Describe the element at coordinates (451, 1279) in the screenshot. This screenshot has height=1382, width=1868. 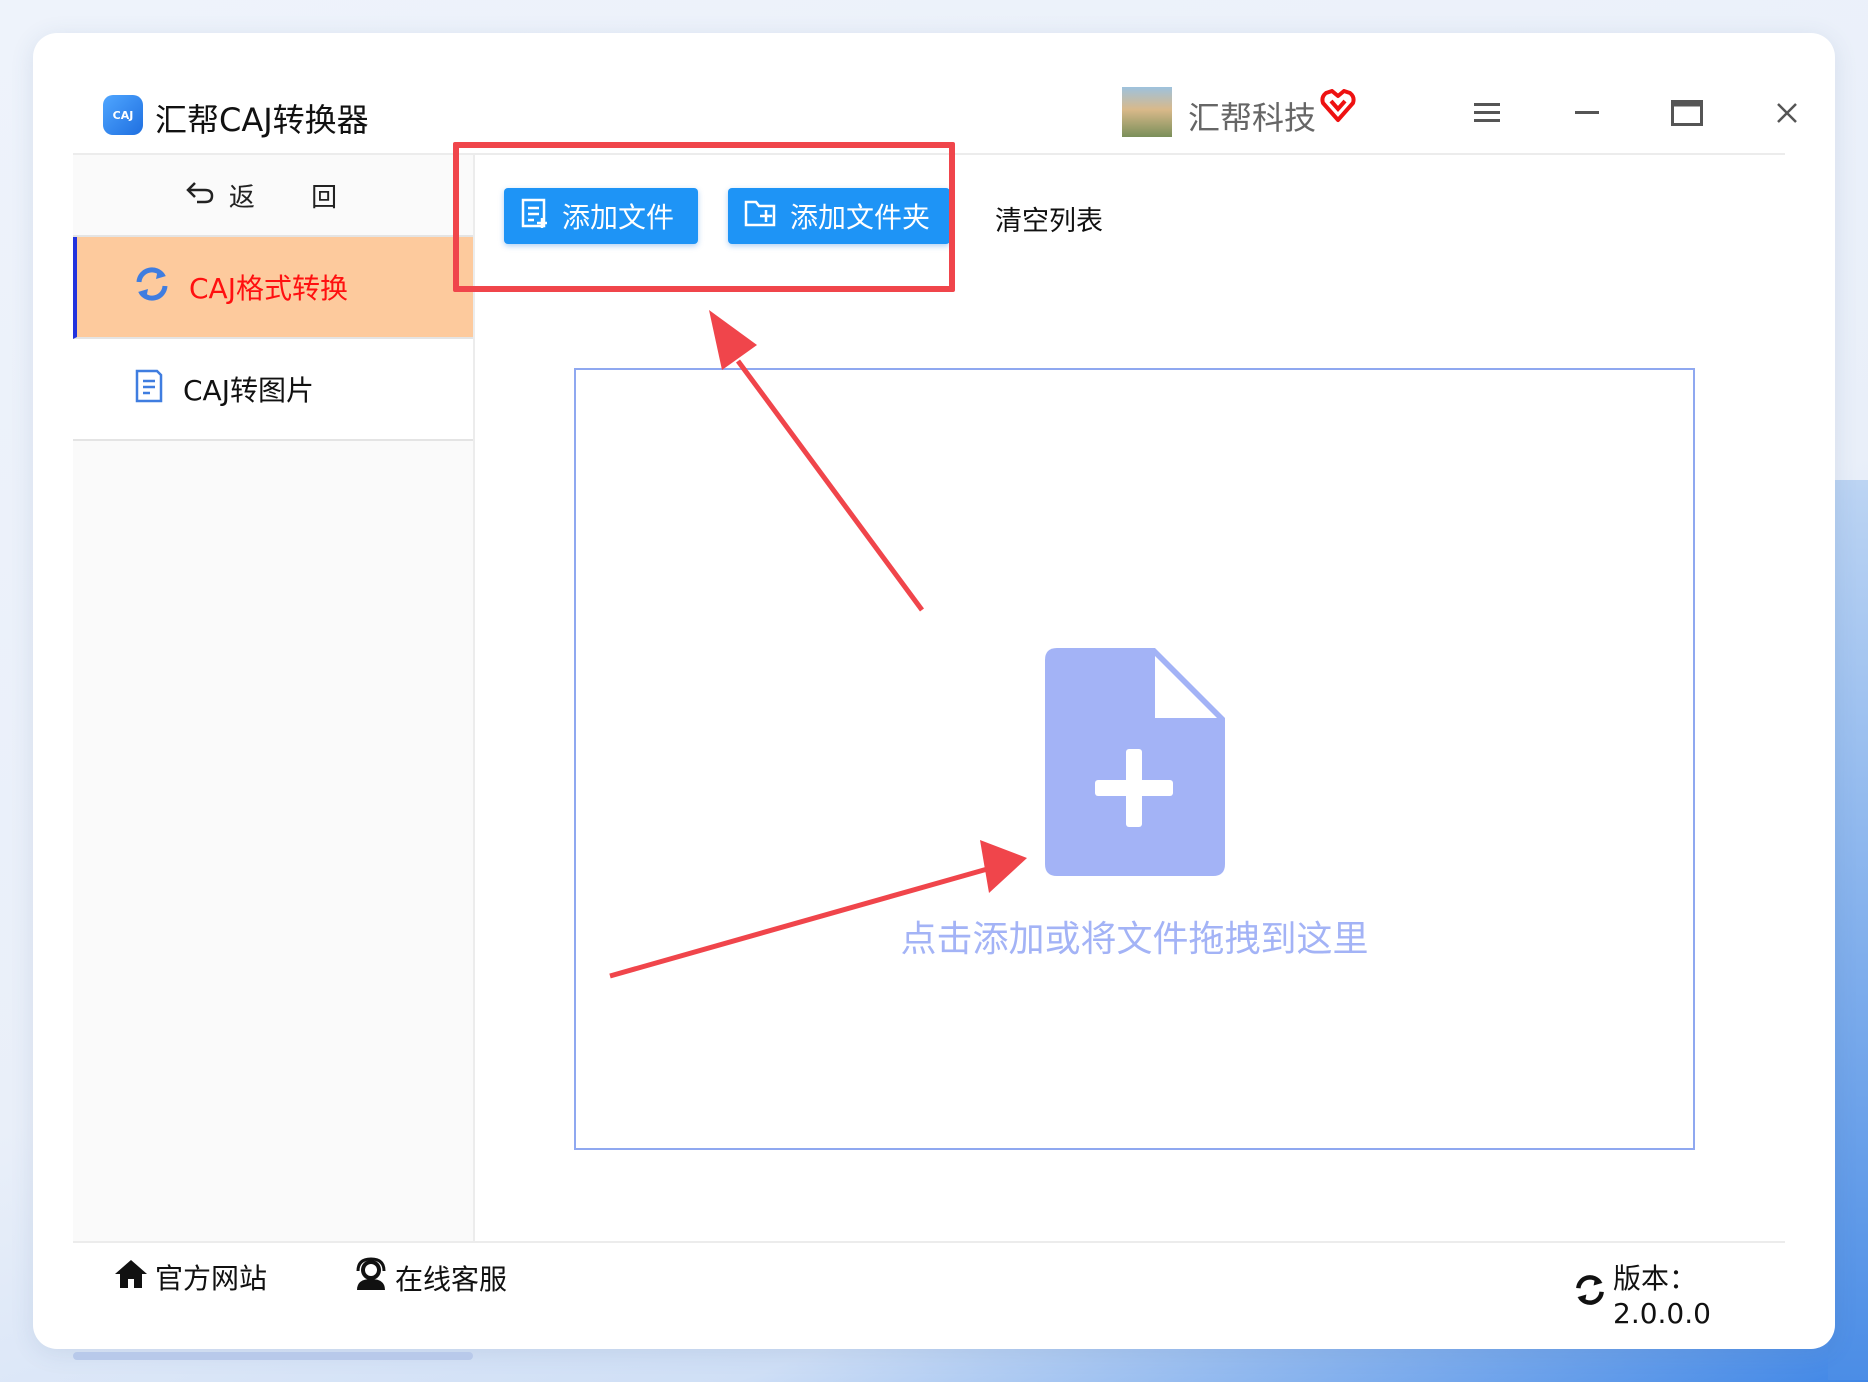
I see `online-service-label: 在线客服` at that location.